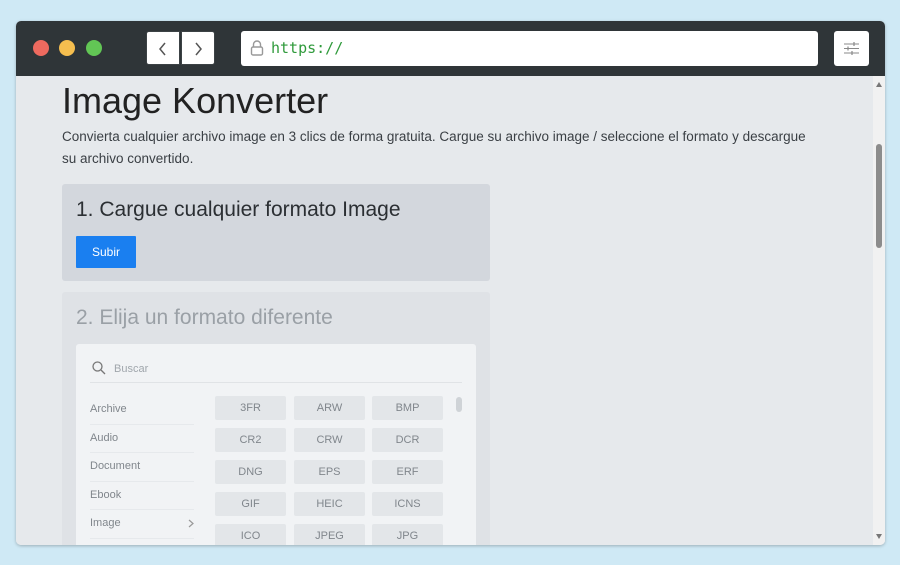 This screenshot has height=565, width=900. I want to click on category-item-audio: Audio, so click(142, 439).